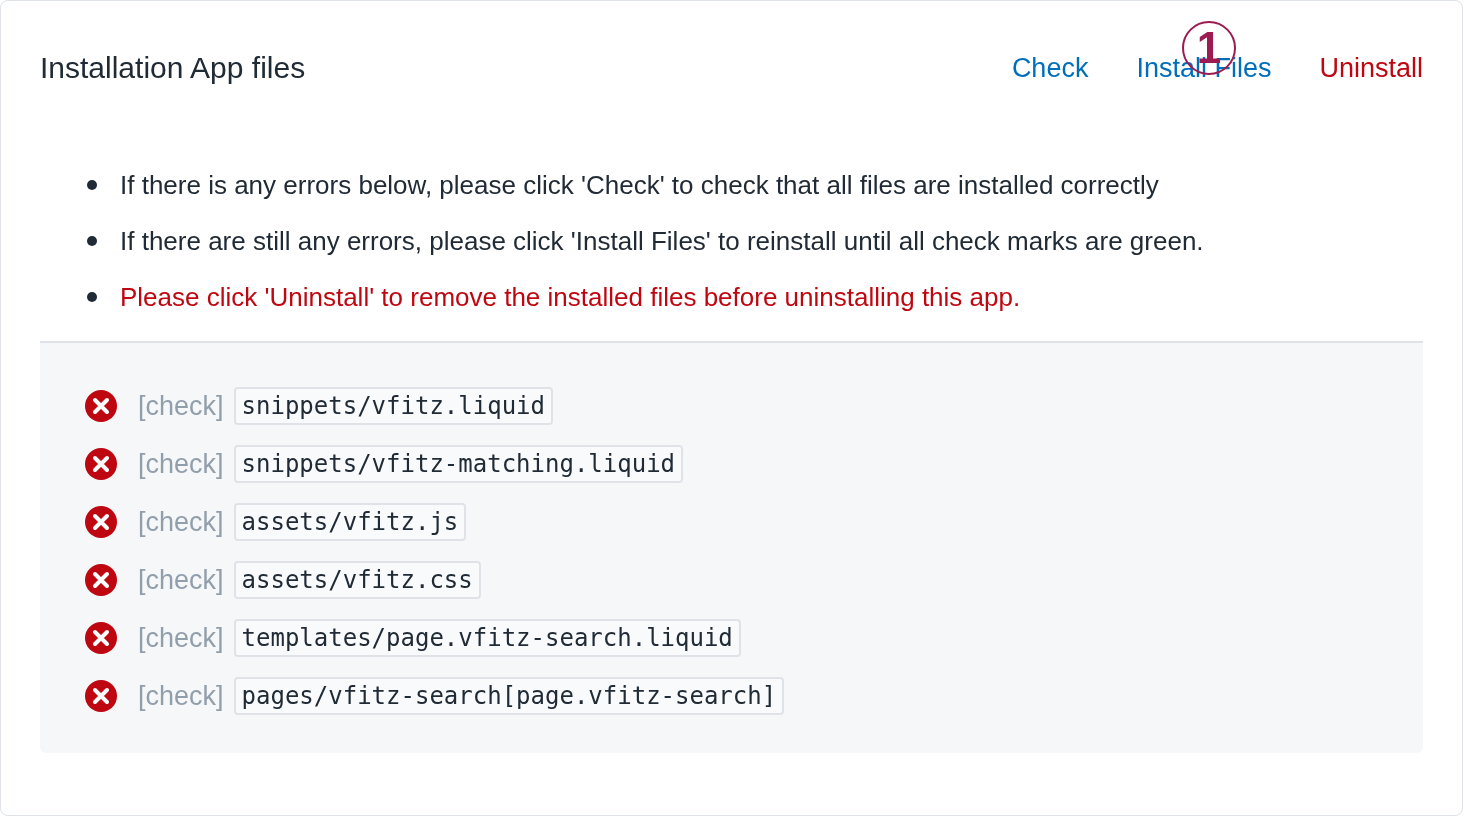 Image resolution: width=1464 pixels, height=816 pixels. Describe the element at coordinates (393, 406) in the screenshot. I see `file-path: snippets/vfitz.liquid` at that location.